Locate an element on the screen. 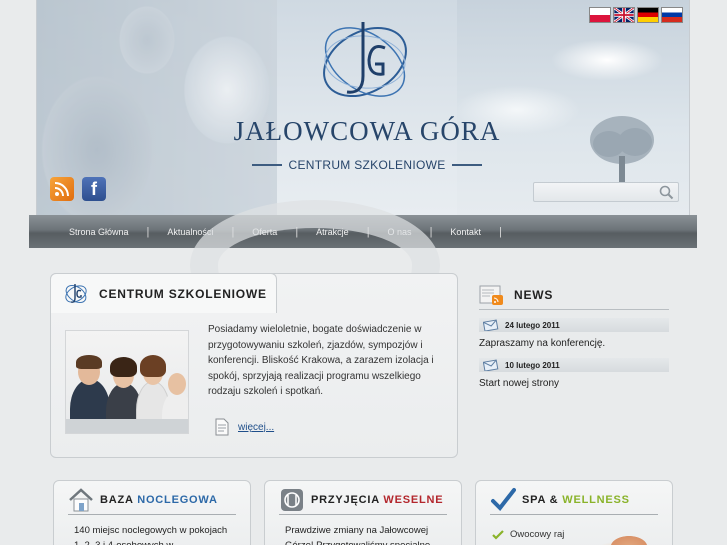 Image resolution: width=727 pixels, height=545 pixels. spa-list-item-label: Owocowy raj is located at coordinates (537, 534).